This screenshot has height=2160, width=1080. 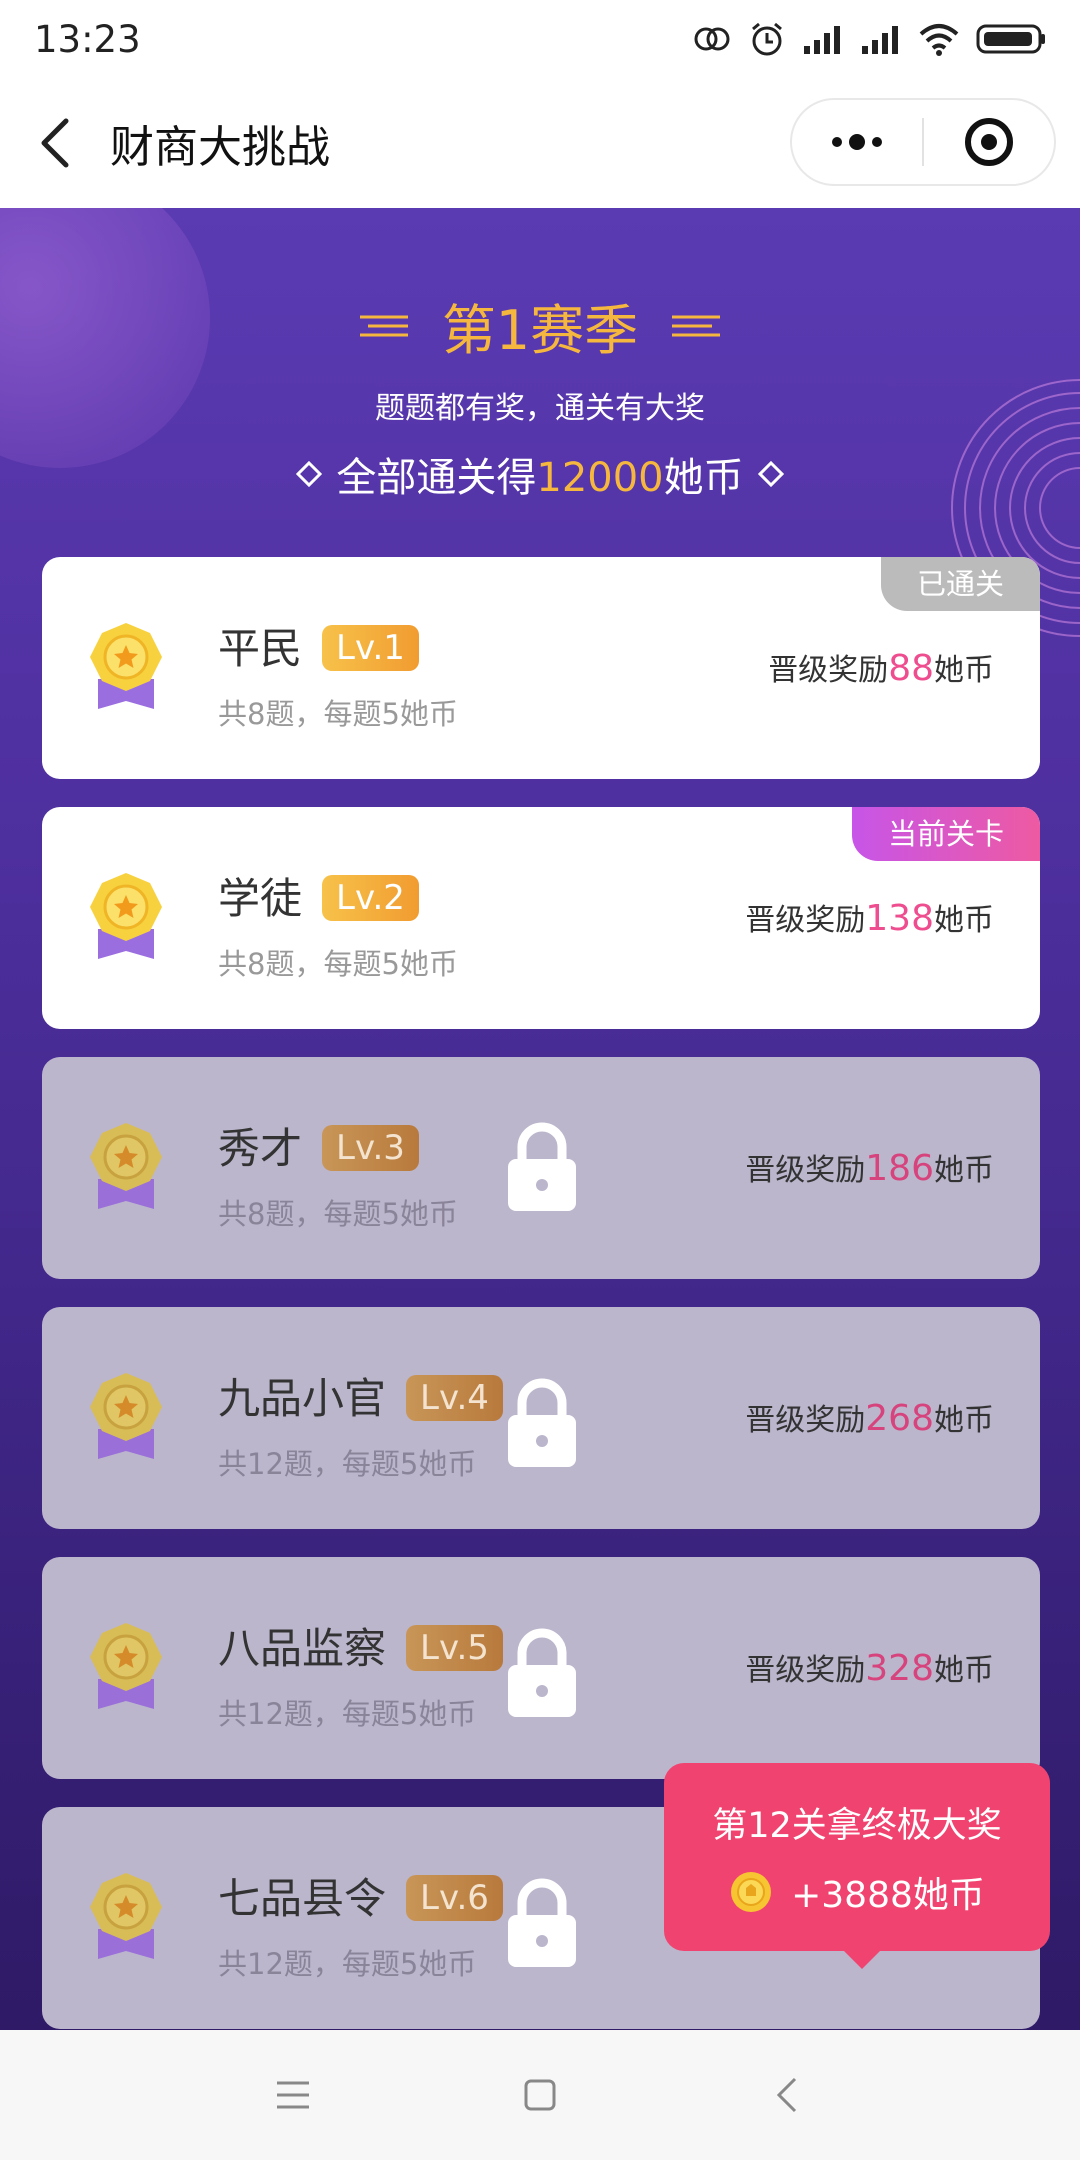 I want to click on home-button, so click(x=540, y=2095).